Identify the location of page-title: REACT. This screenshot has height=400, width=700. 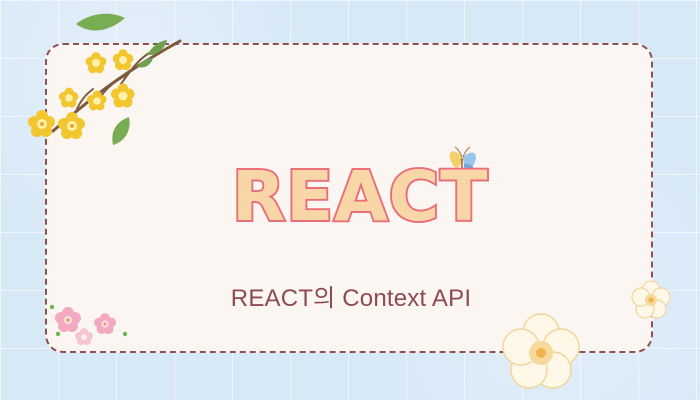
(359, 197).